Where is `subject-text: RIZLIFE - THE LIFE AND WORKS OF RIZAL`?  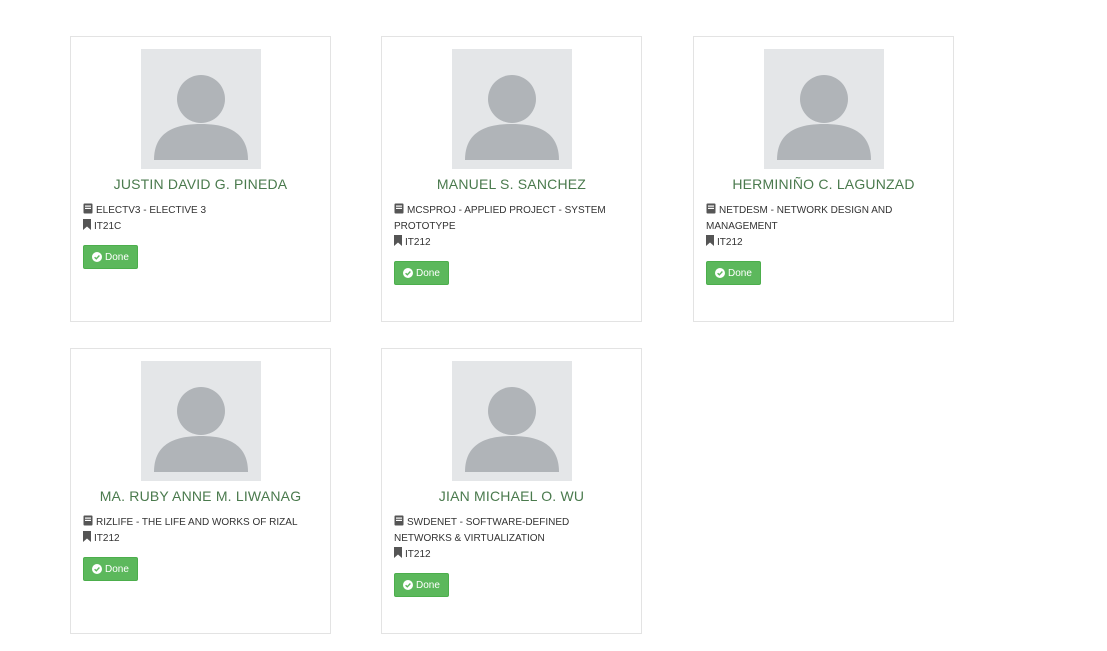
subject-text: RIZLIFE - THE LIFE AND WORKS OF RIZAL is located at coordinates (197, 522).